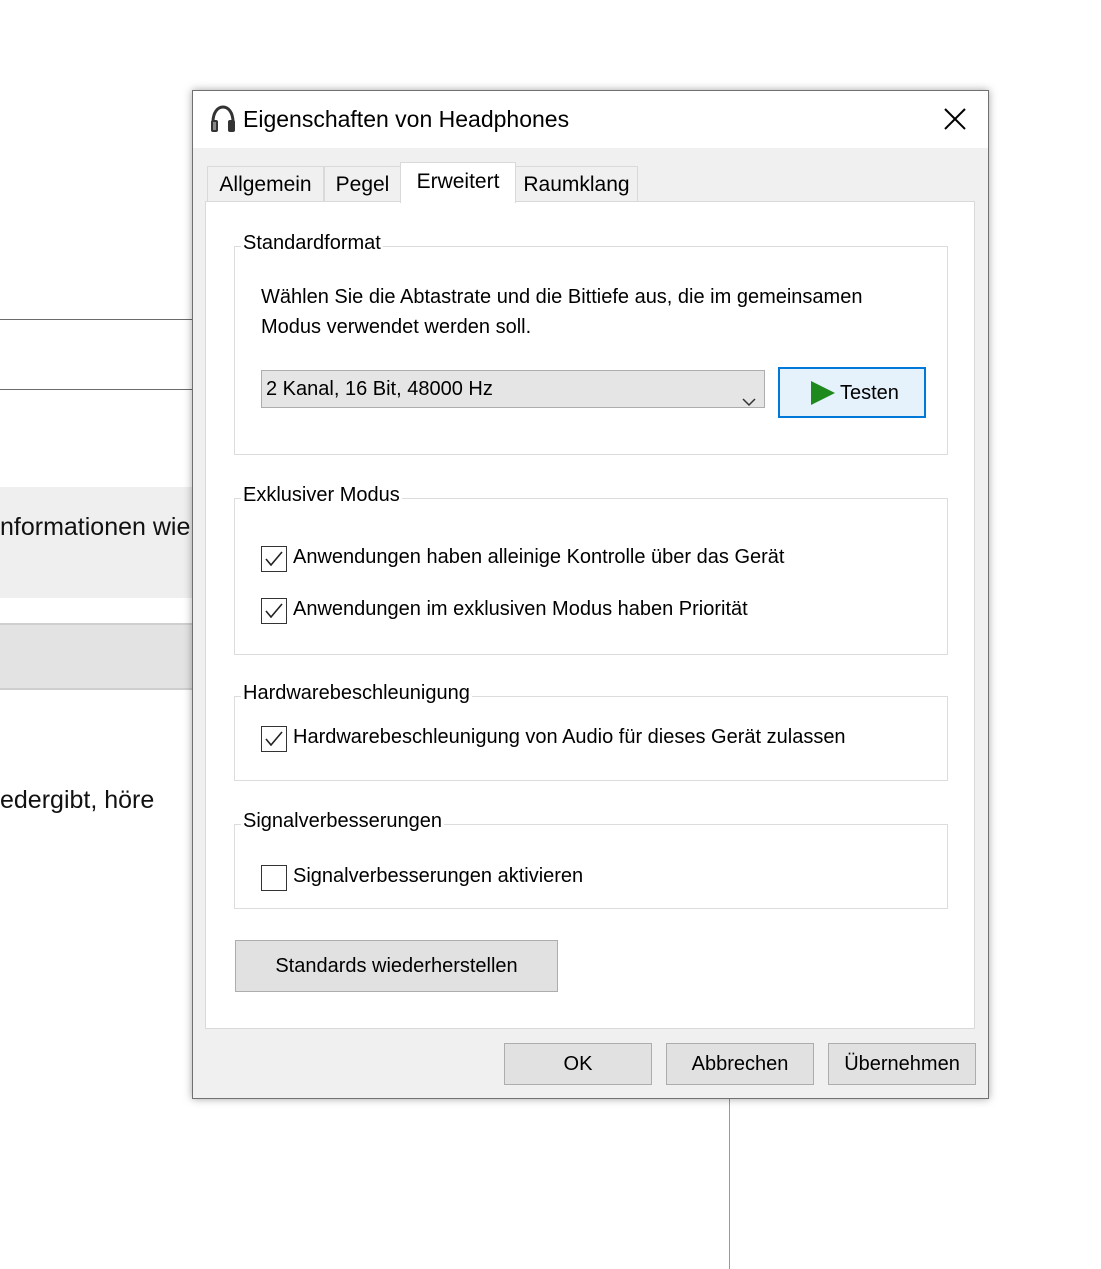  What do you see at coordinates (312, 243) in the screenshot?
I see `standardformat-label: Standardformat` at bounding box center [312, 243].